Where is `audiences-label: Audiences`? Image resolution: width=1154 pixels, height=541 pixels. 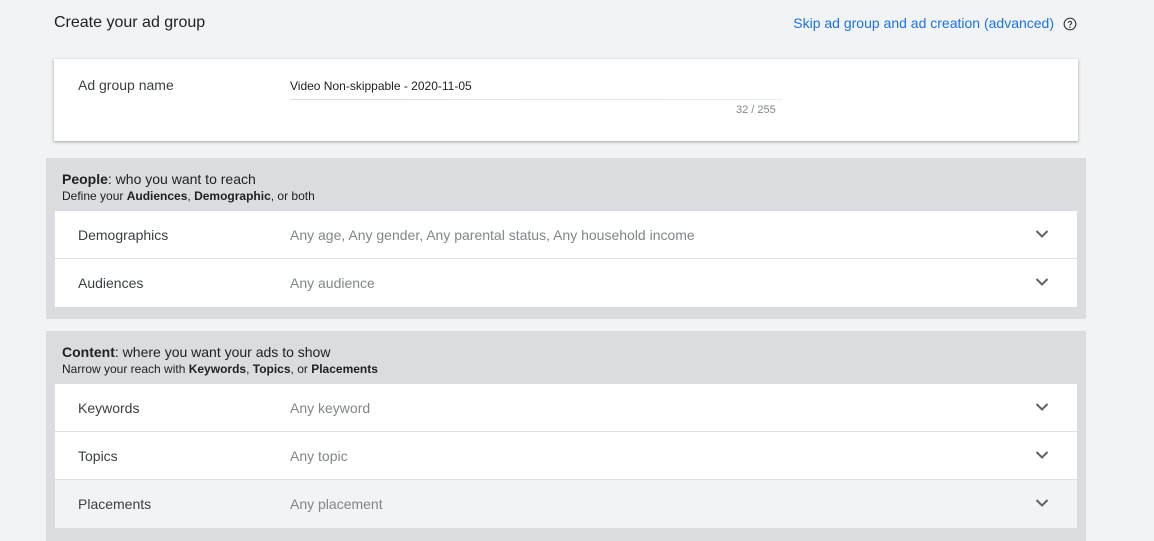
audiences-label: Audiences is located at coordinates (111, 283).